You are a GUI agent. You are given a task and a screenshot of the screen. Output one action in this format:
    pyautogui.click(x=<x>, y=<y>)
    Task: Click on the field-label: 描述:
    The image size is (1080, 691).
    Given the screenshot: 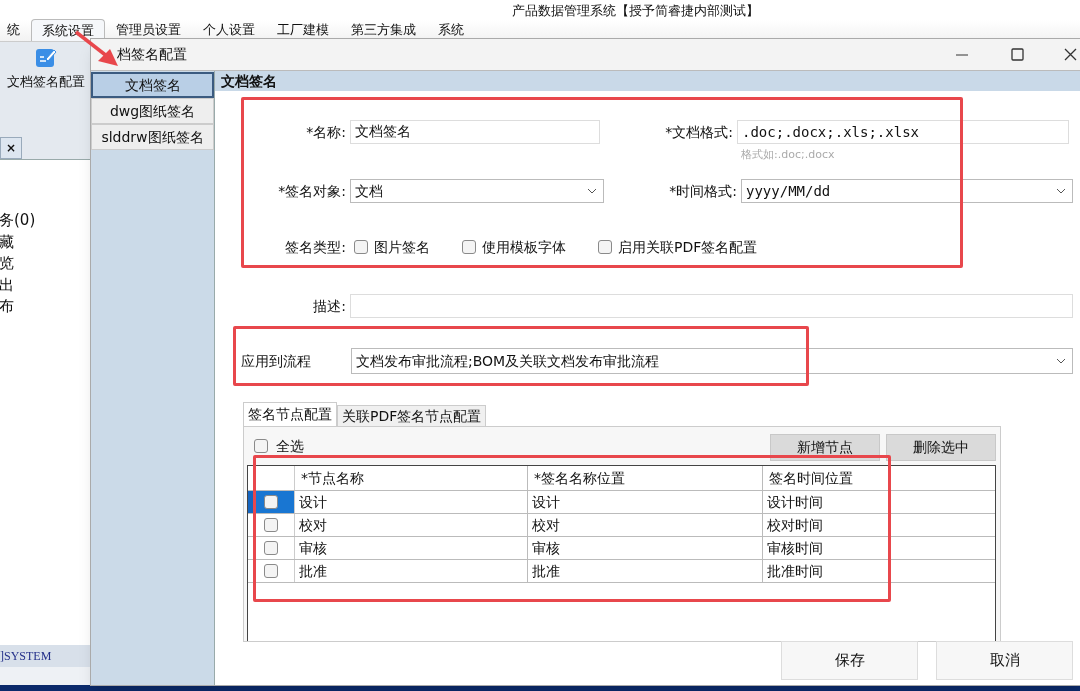 What is the action you would take?
    pyautogui.click(x=329, y=306)
    